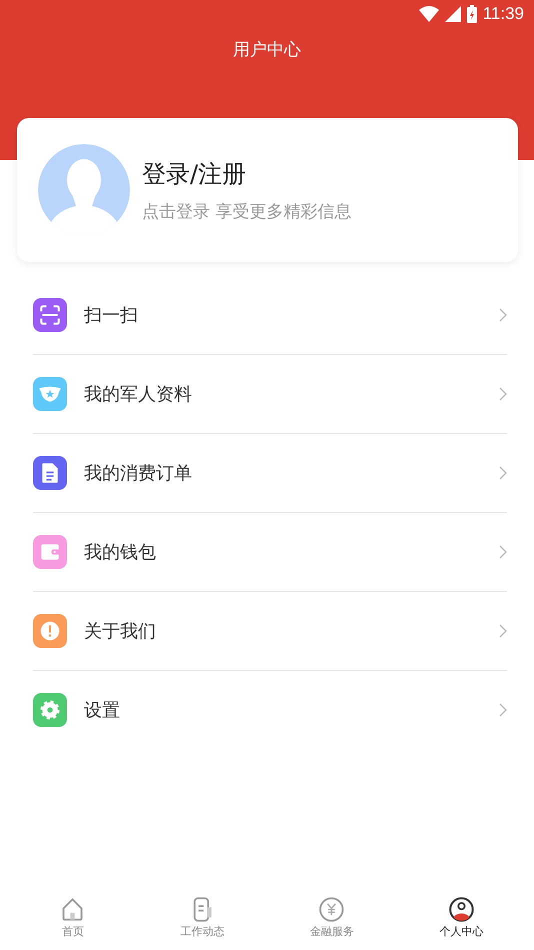  I want to click on menu-item: 我的消费订单, so click(270, 473).